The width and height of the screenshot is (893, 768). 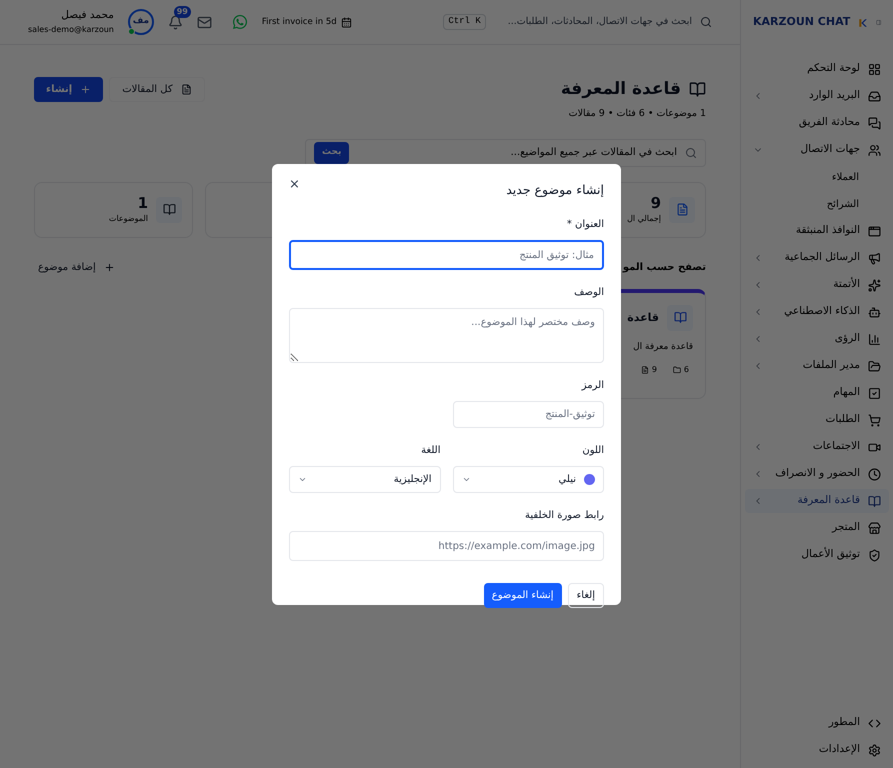 I want to click on shield-icon, so click(x=874, y=555).